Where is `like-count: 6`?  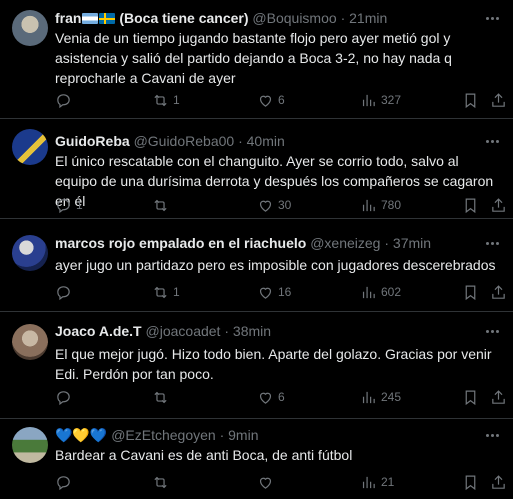
like-count: 6 is located at coordinates (281, 100).